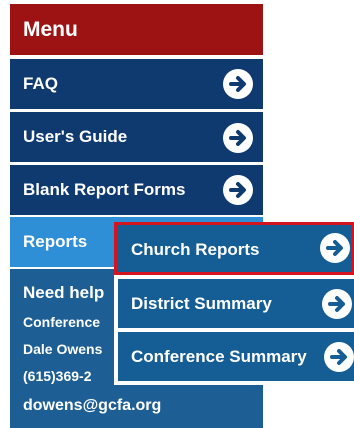  I want to click on help-line-phone: (615)369-2, so click(57, 376).